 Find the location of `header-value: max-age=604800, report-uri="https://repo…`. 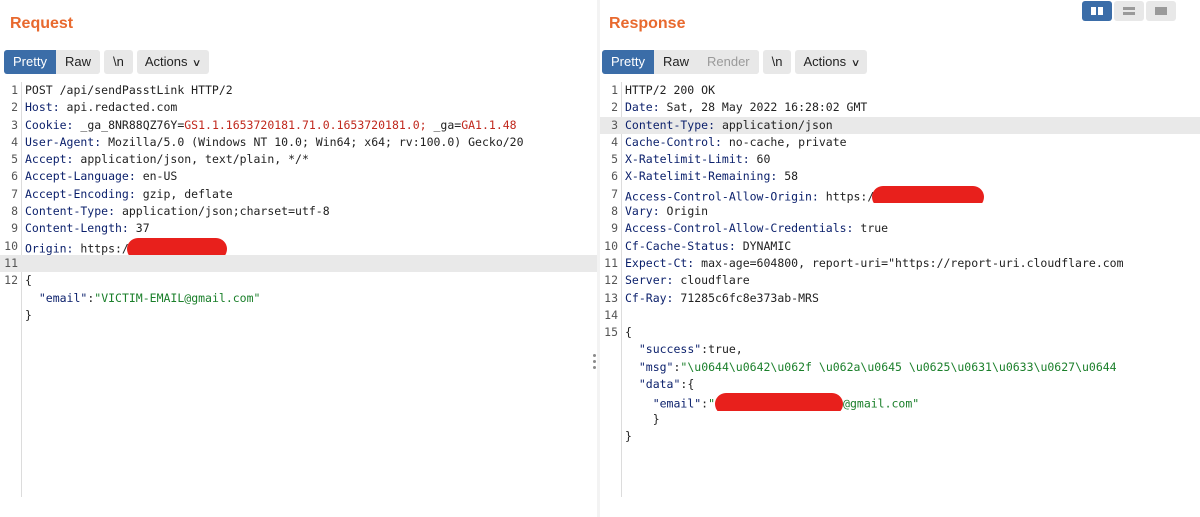

header-value: max-age=604800, report-uri="https://repo… is located at coordinates (909, 262).